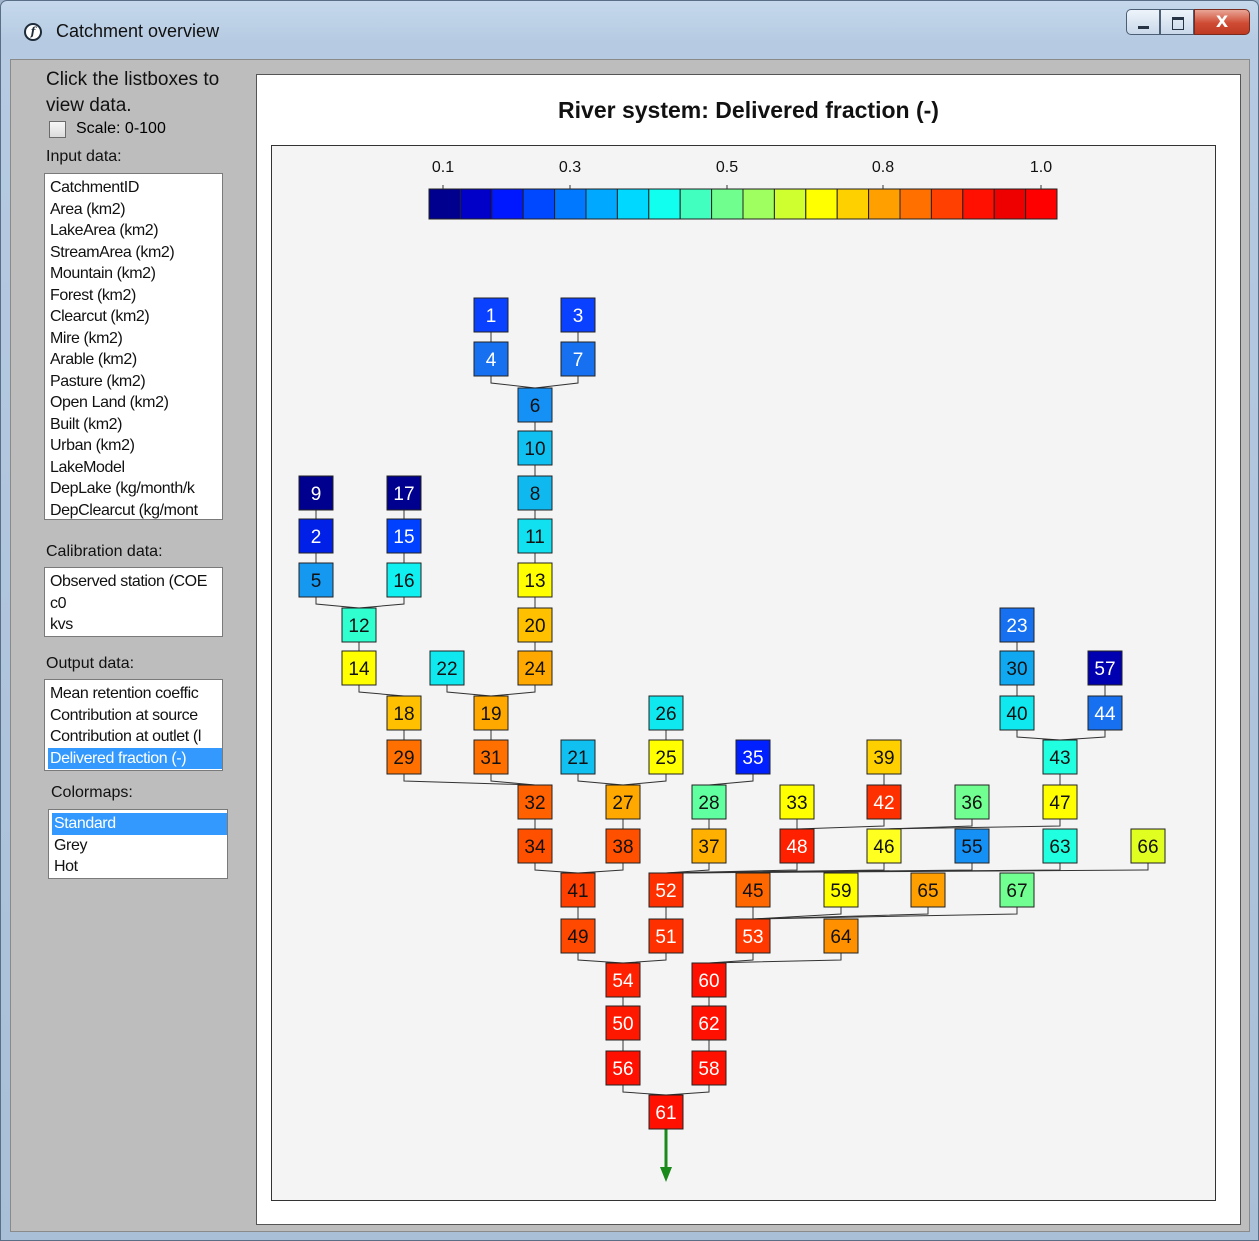  I want to click on app-logo-icon: f, so click(33, 32).